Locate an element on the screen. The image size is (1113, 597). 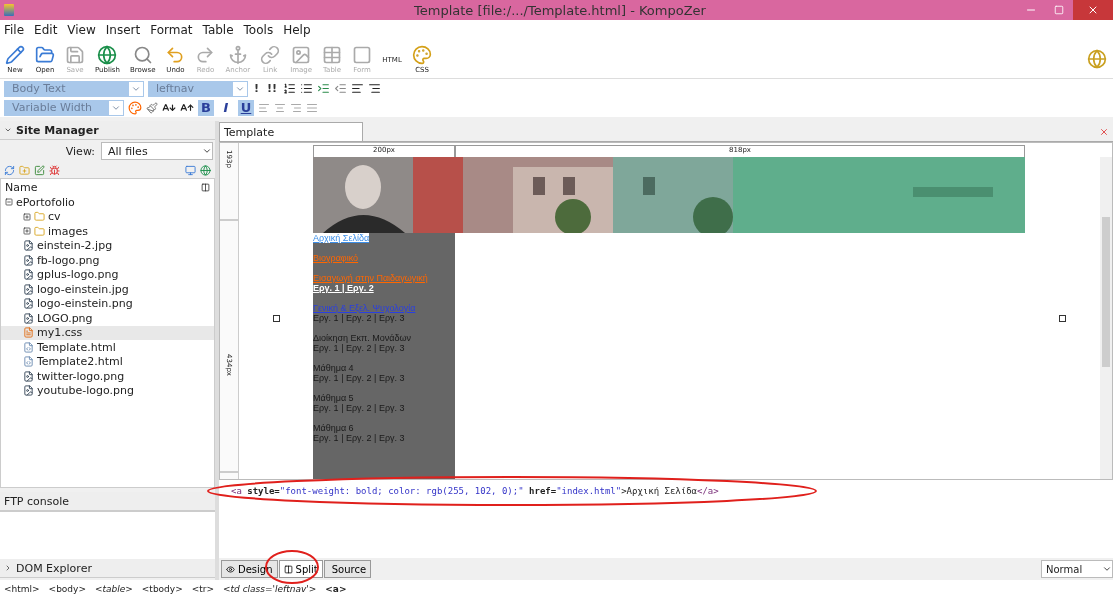
scrollbar is located at coordinates (1106, 318).